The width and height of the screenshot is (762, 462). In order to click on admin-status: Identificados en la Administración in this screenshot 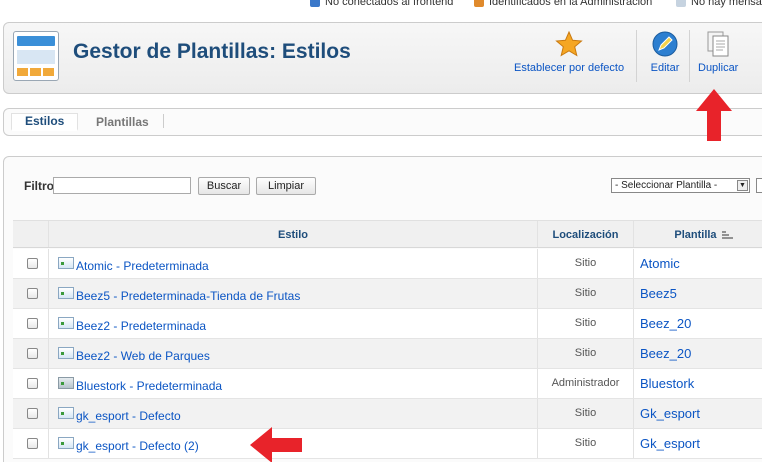, I will do `click(563, 4)`.